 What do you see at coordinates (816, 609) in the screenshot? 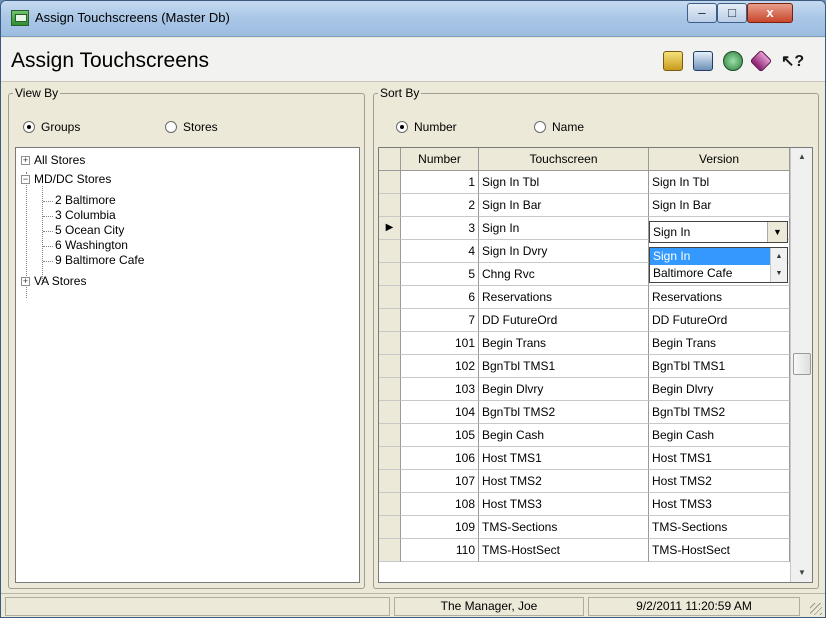
I see `resize-grip-icon` at bounding box center [816, 609].